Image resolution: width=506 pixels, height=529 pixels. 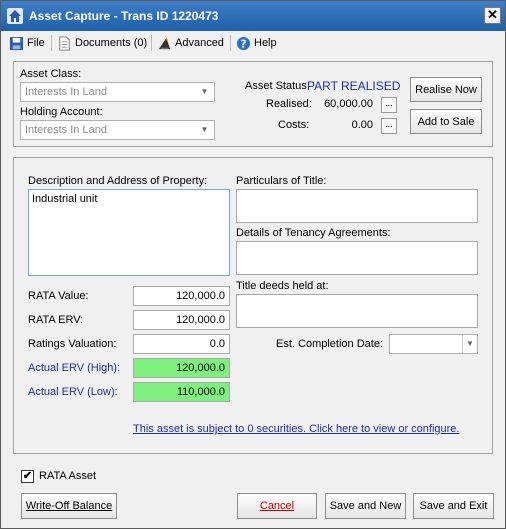 What do you see at coordinates (73, 392) in the screenshot?
I see `actual-erv-low-label: Actual ERV (Low):` at bounding box center [73, 392].